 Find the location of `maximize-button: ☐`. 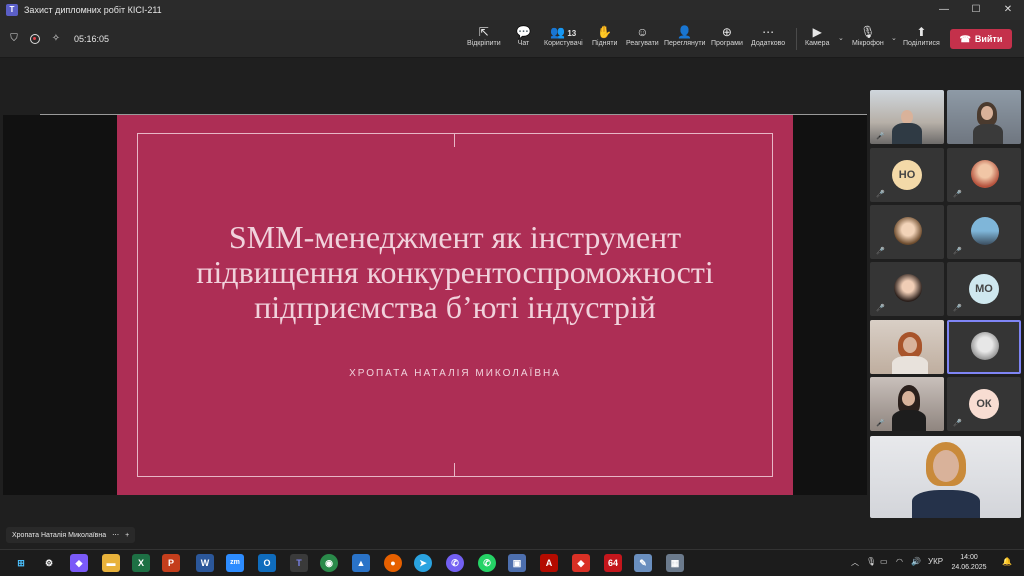

maximize-button: ☐ is located at coordinates (976, 10).